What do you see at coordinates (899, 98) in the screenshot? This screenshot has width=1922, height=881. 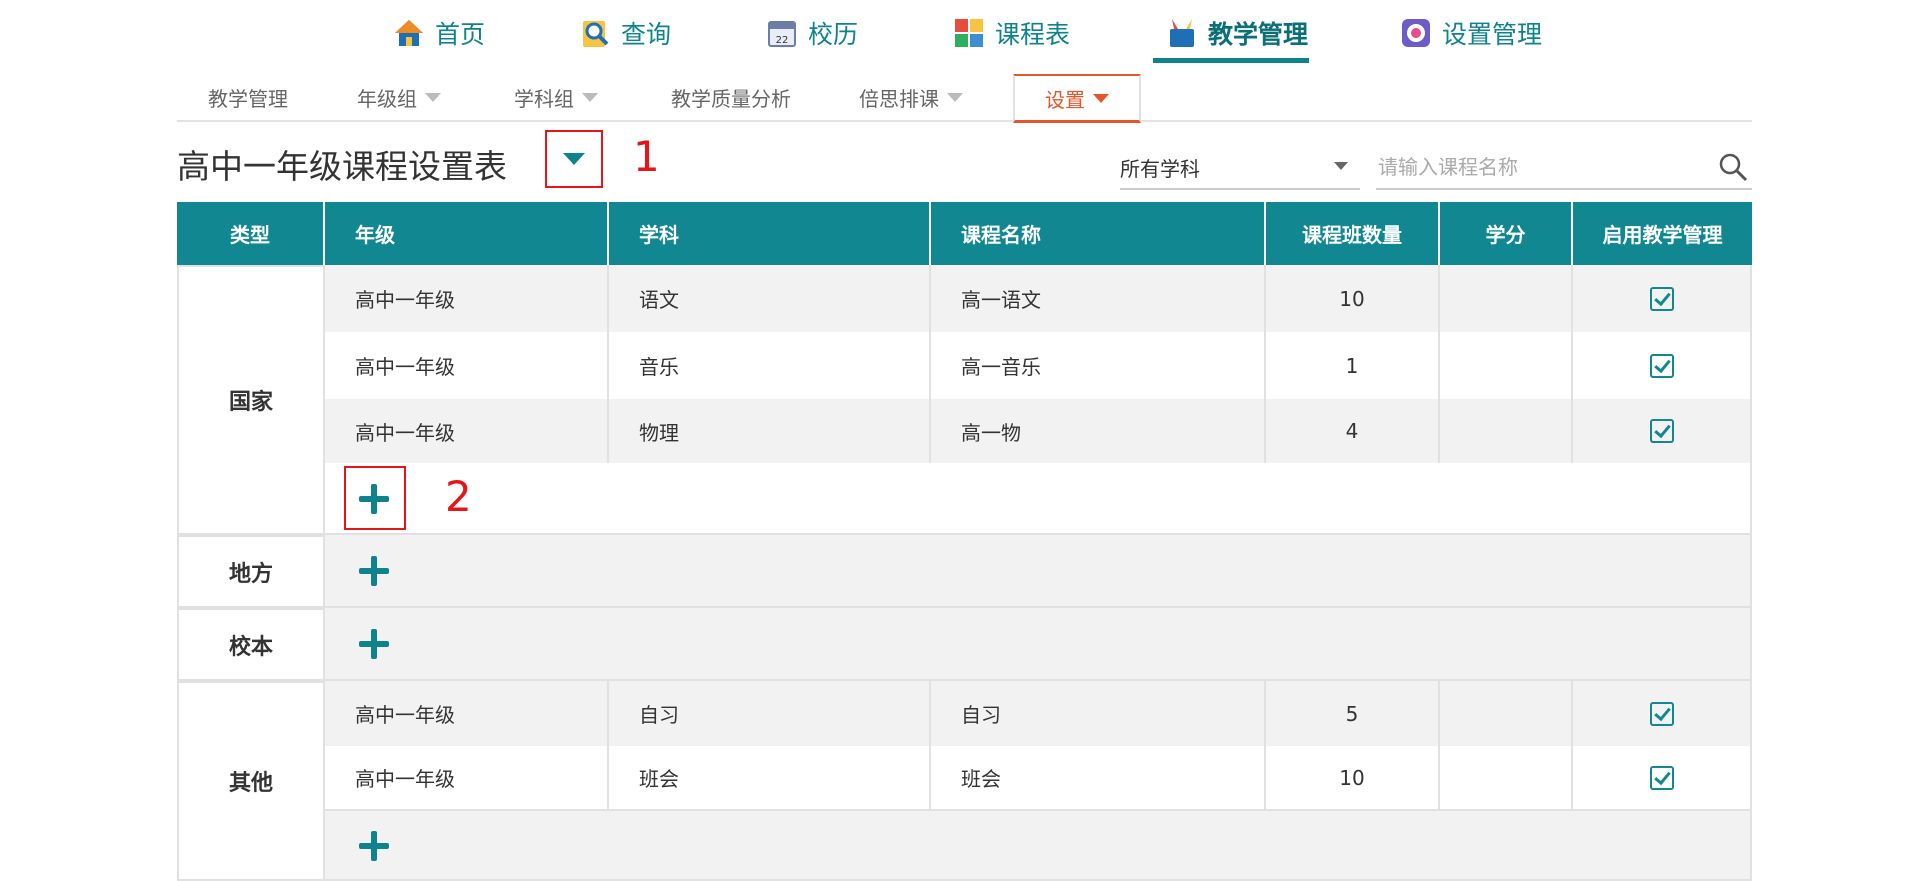 I see `subnav-label: 倍思排课` at bounding box center [899, 98].